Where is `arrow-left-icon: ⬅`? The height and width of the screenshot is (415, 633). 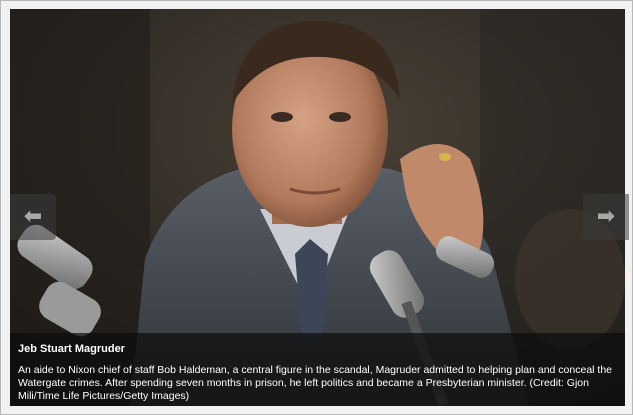
arrow-left-icon: ⬅ is located at coordinates (33, 216).